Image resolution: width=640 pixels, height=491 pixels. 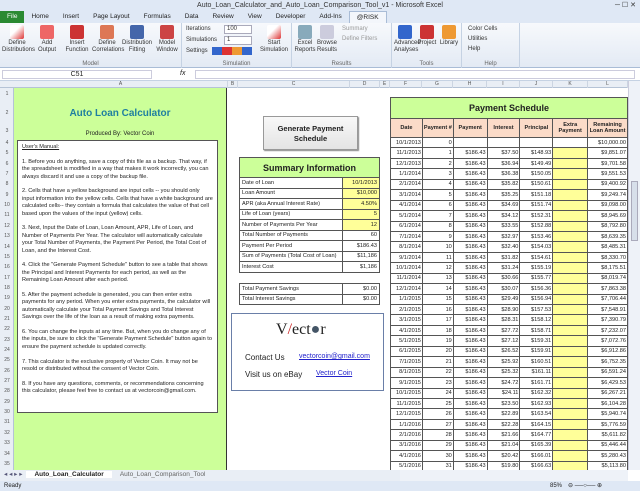 What do you see at coordinates (415, 74) in the screenshot?
I see `formula-input` at bounding box center [415, 74].